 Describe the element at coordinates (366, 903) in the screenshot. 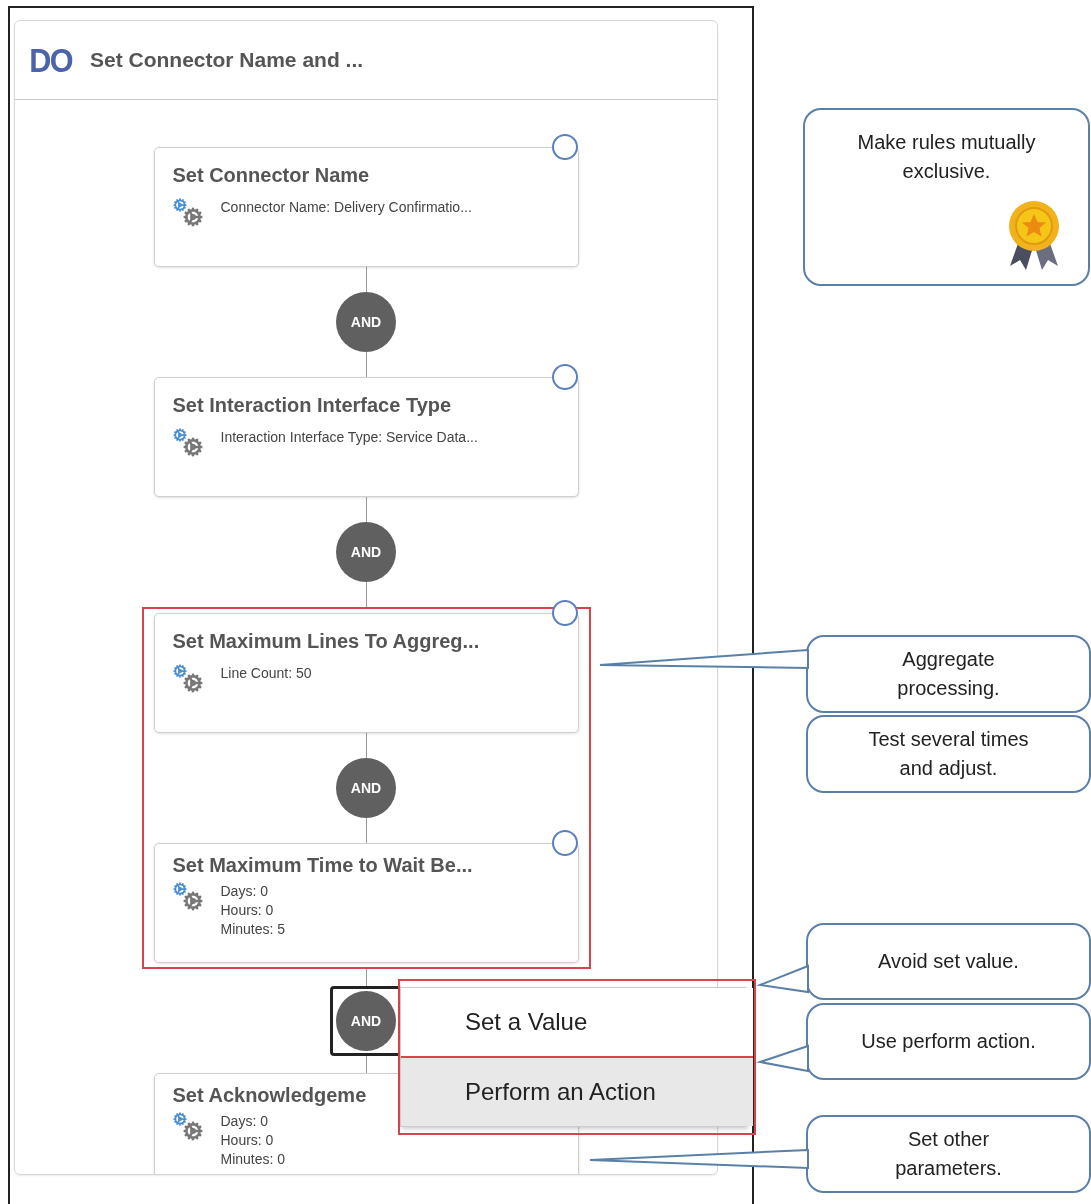

I see `rule-card: Set Maximum Time to Wait Be... Days: 0 Hours: 0 Minutes: 5` at that location.